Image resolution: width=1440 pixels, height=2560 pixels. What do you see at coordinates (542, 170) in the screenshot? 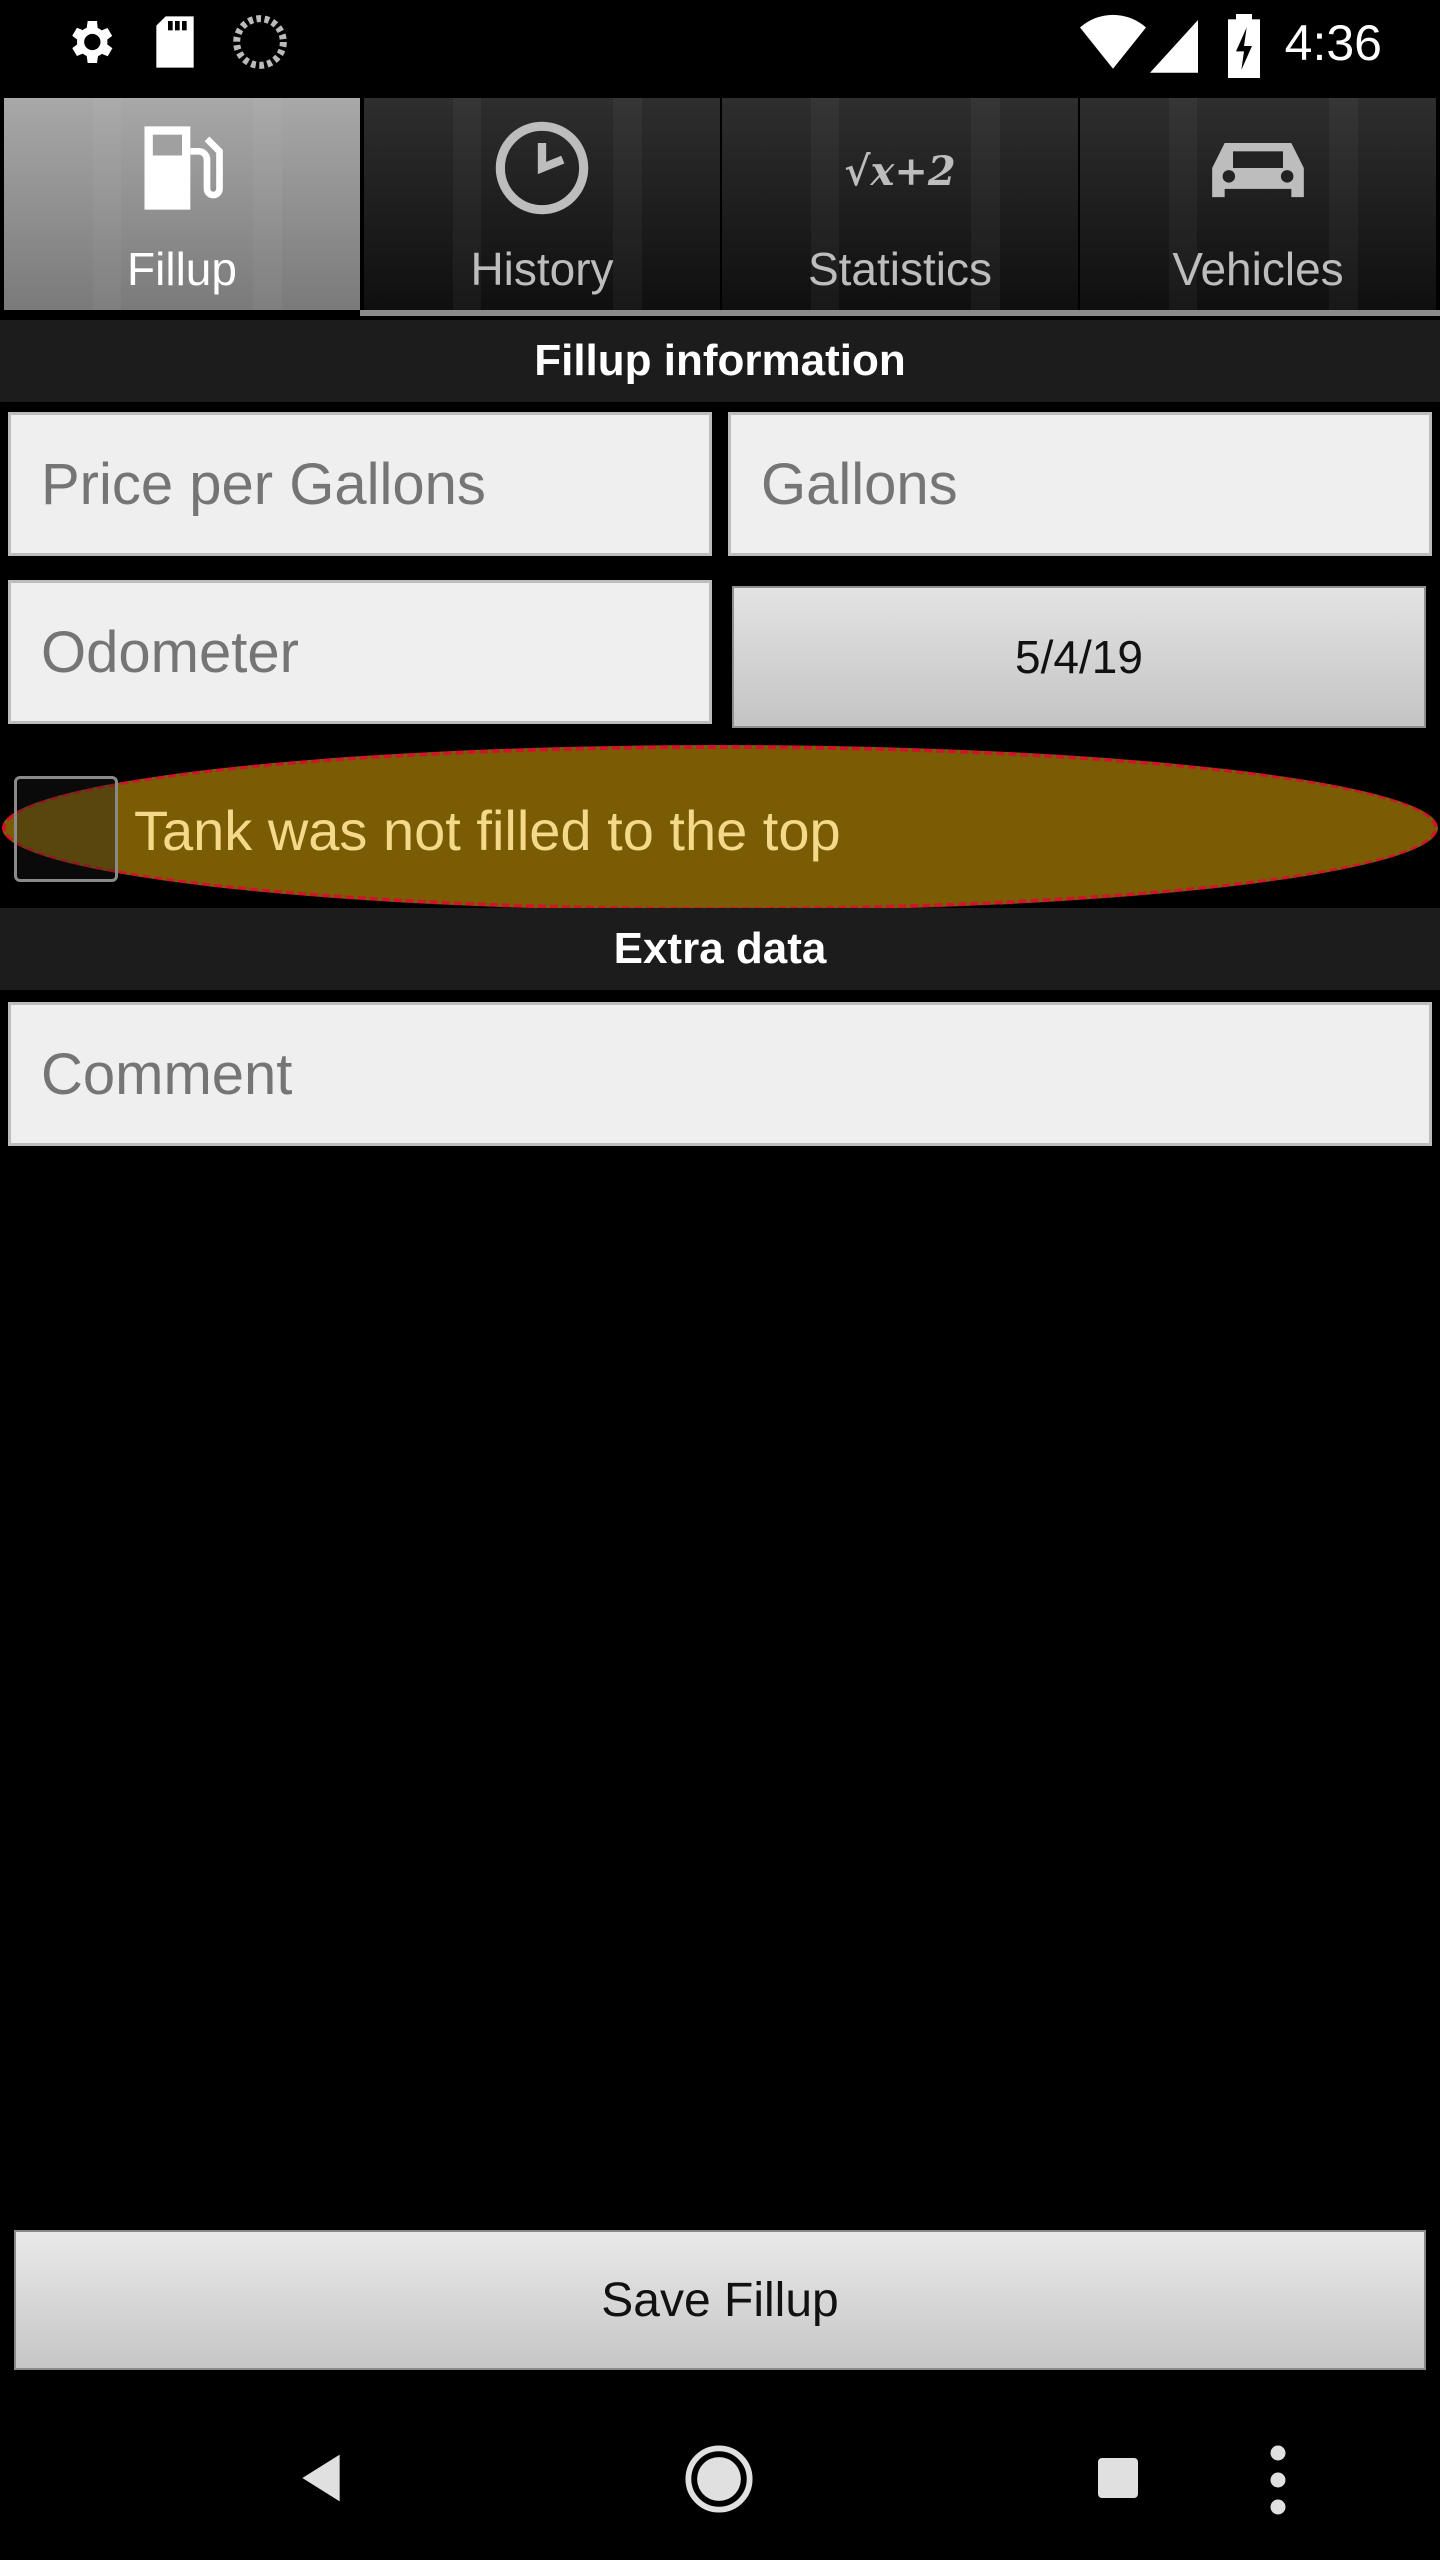
I see `clock-icon` at bounding box center [542, 170].